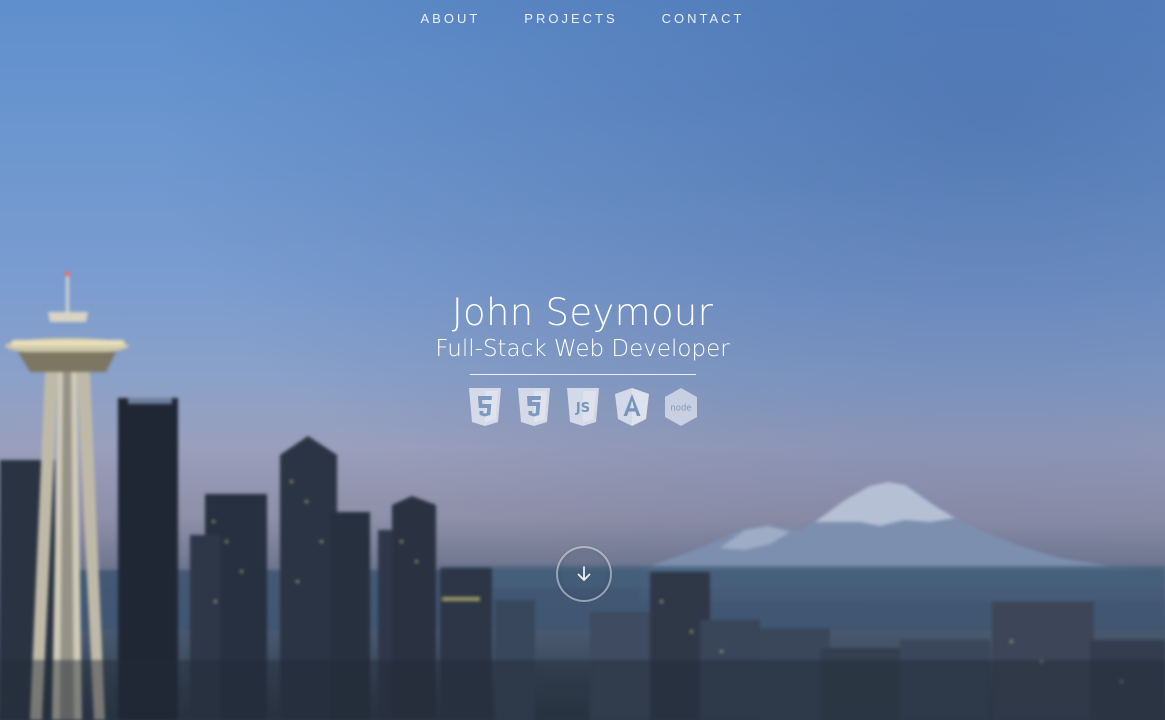  I want to click on hero-divider, so click(582, 374).